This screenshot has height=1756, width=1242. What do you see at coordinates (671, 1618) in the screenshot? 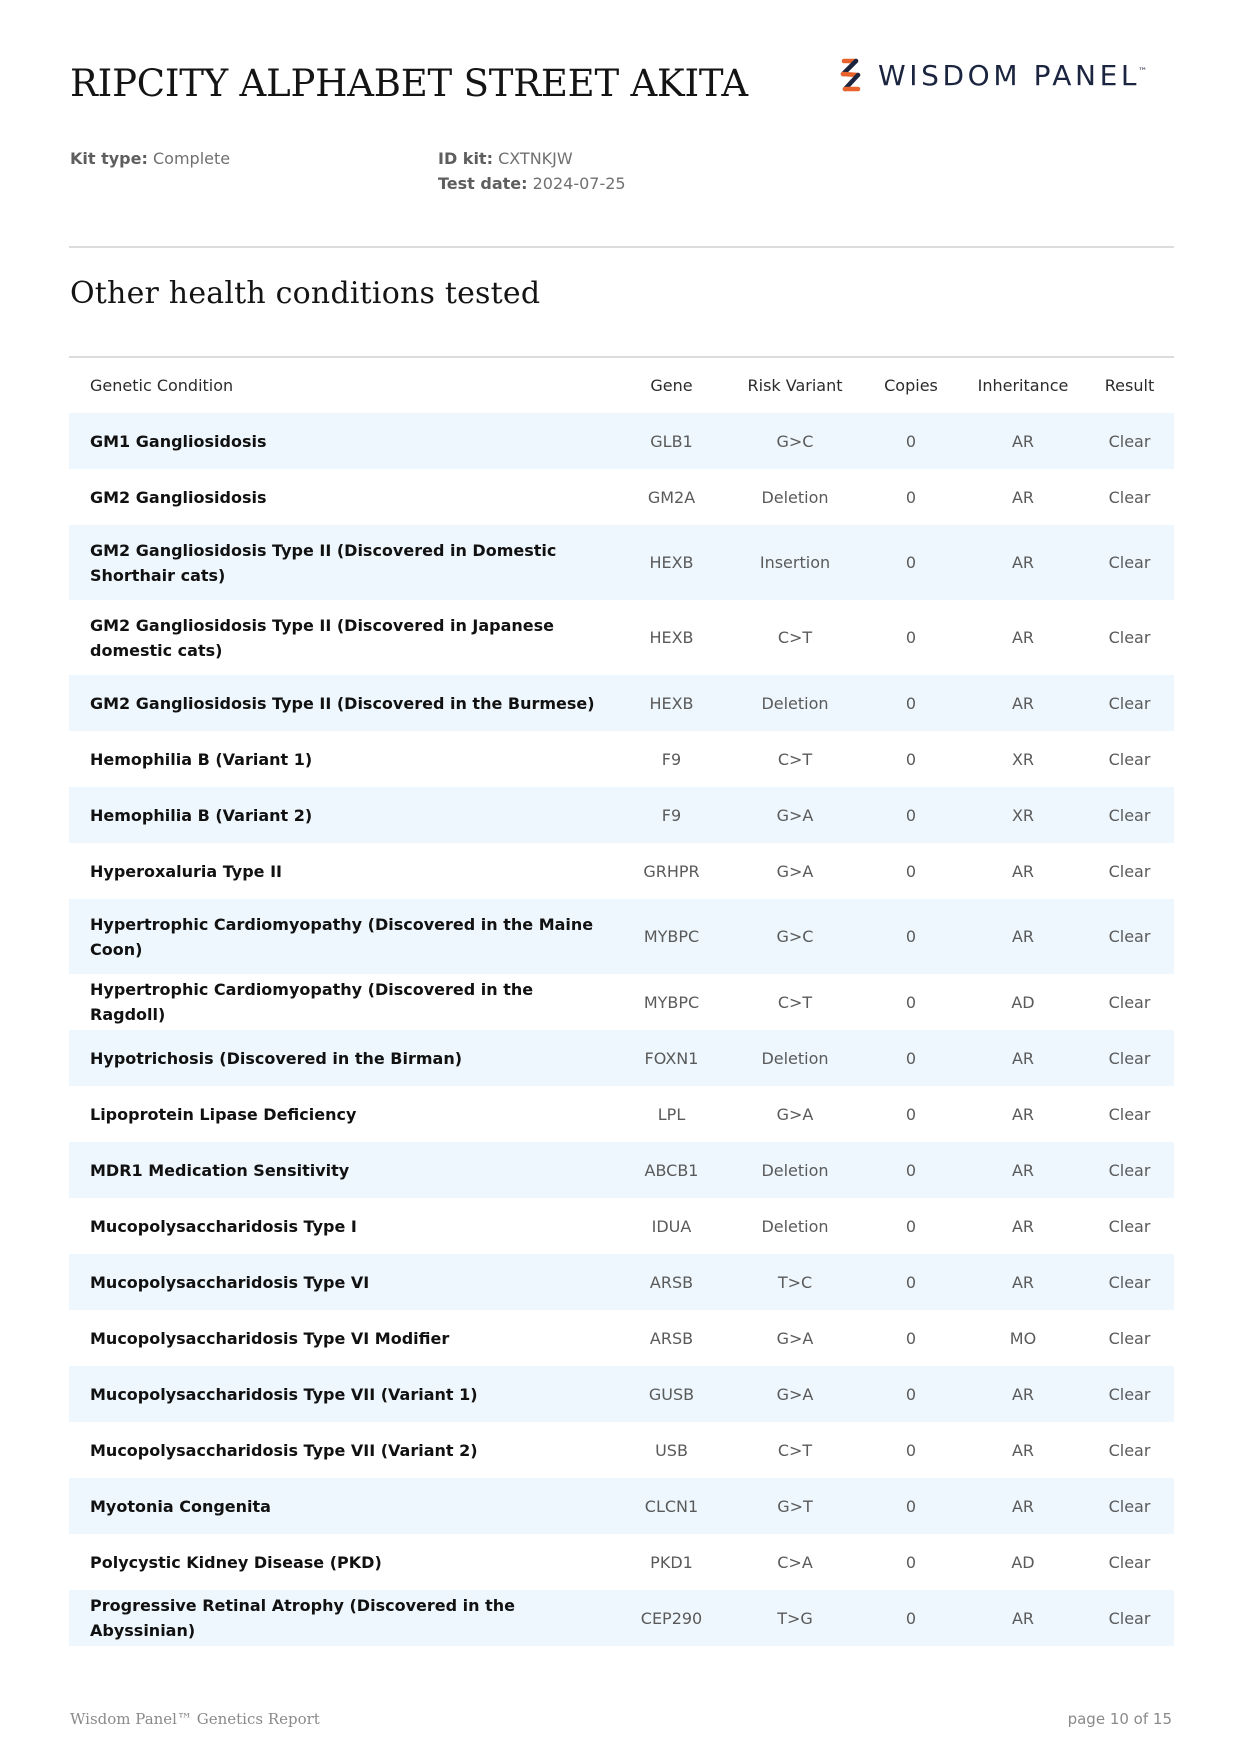
I see `gene-cell: CEP290` at bounding box center [671, 1618].